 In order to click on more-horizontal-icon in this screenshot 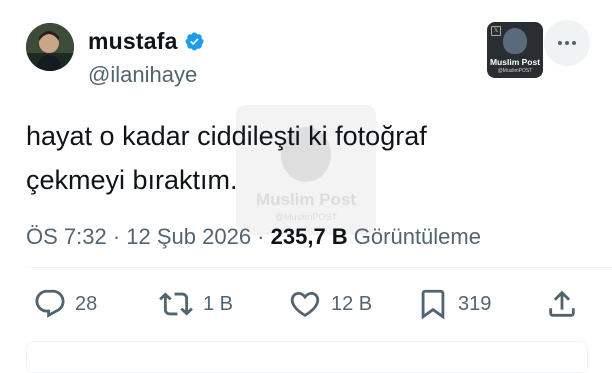, I will do `click(567, 43)`.